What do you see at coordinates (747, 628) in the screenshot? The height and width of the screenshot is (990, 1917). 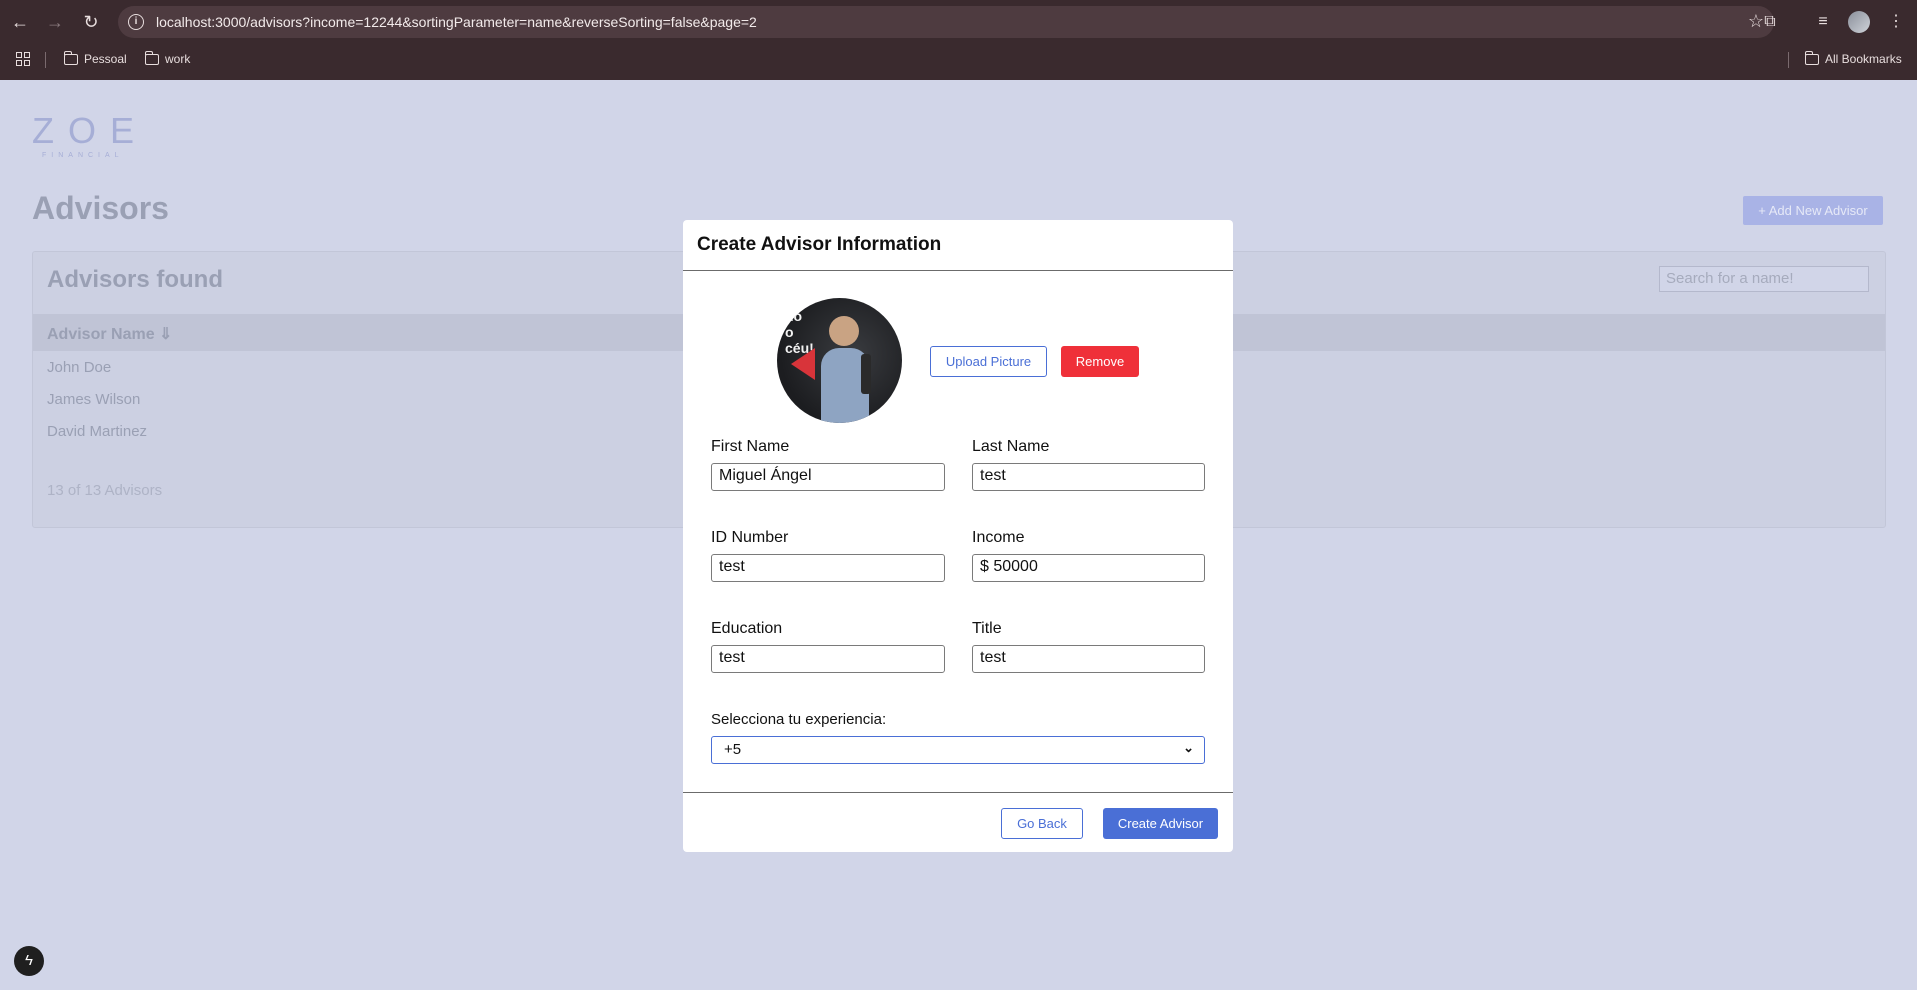 I see `education-label: Education` at bounding box center [747, 628].